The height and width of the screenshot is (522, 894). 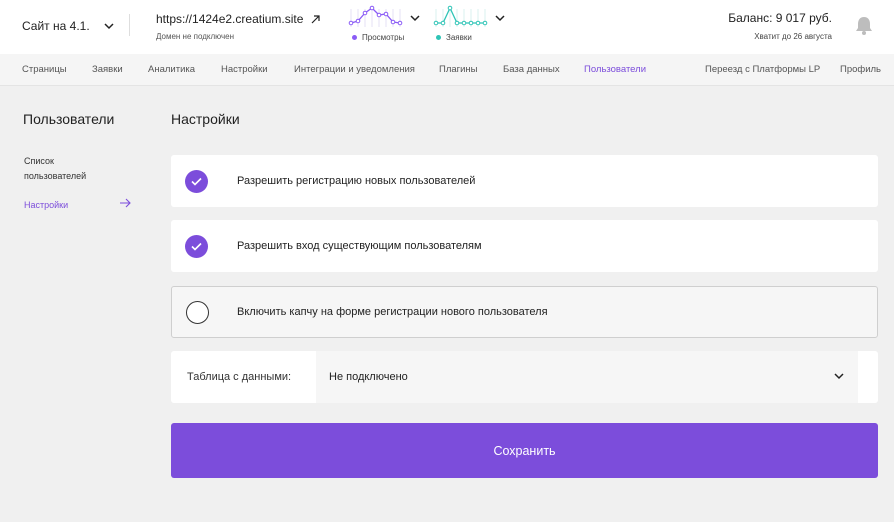 I want to click on header-divider, so click(x=129, y=25).